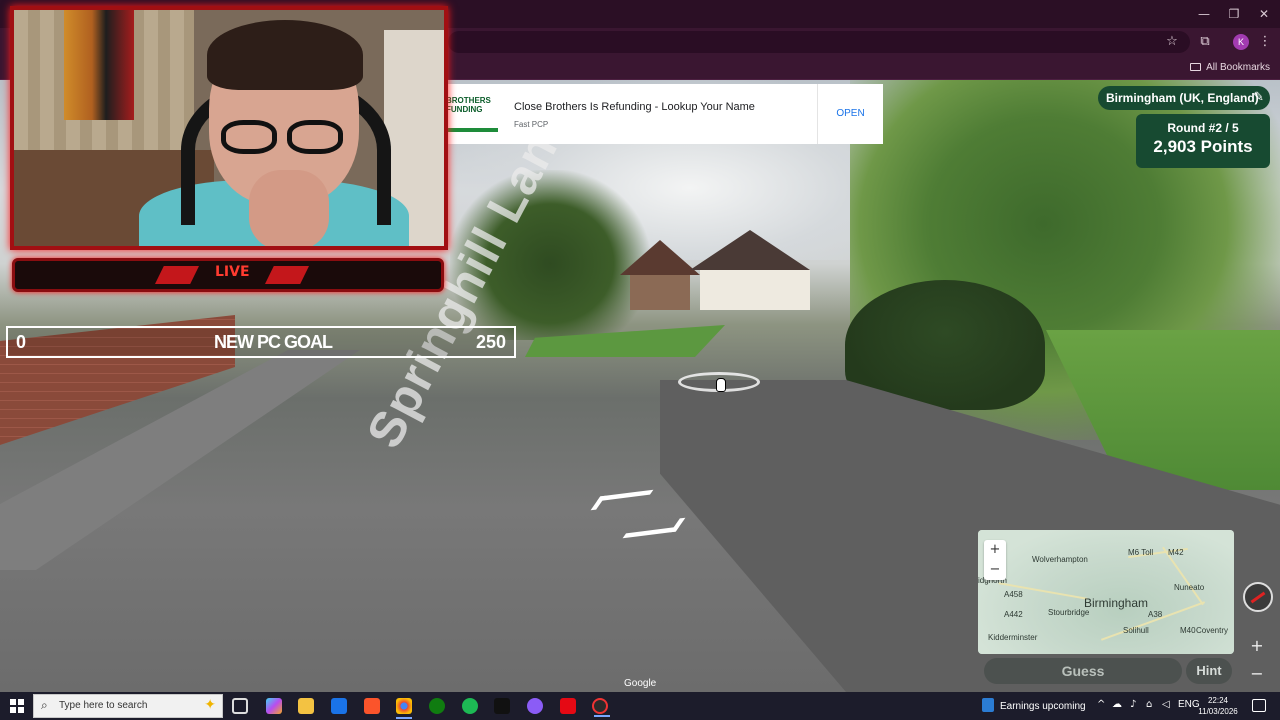 The height and width of the screenshot is (720, 1280). I want to click on map-zoom-in-button: +, so click(995, 550).